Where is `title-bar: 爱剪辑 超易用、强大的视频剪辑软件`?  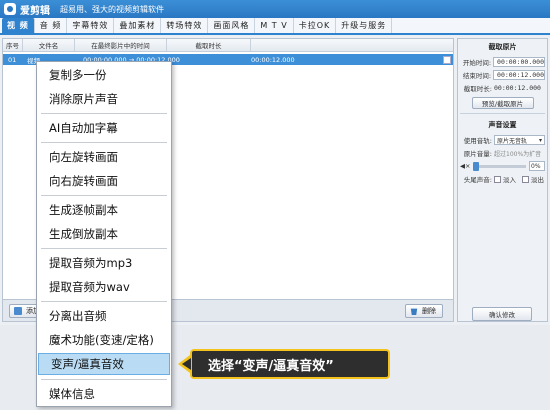
title-bar: 爱剪辑 超易用、强大的视频剪辑软件 is located at coordinates (275, 9).